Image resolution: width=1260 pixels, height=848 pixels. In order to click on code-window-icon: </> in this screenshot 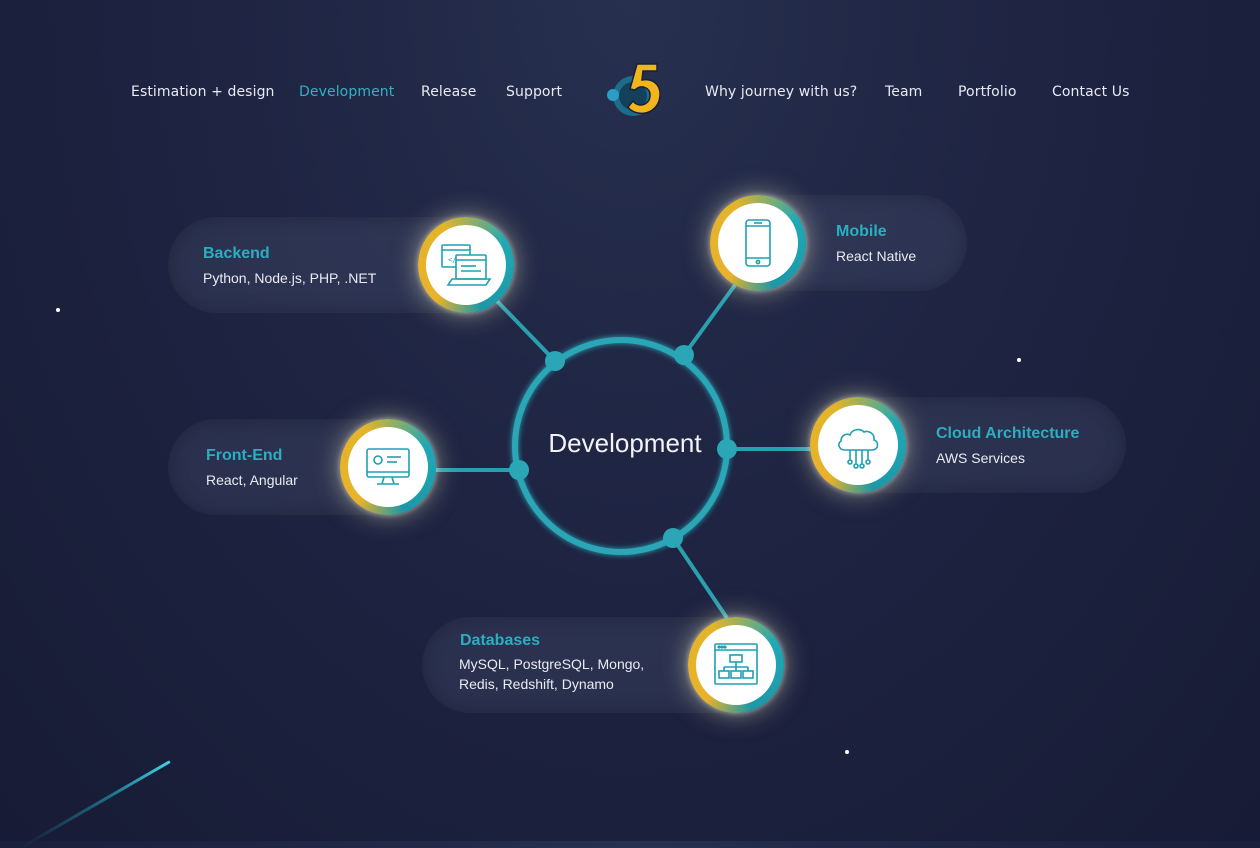, I will do `click(466, 265)`.